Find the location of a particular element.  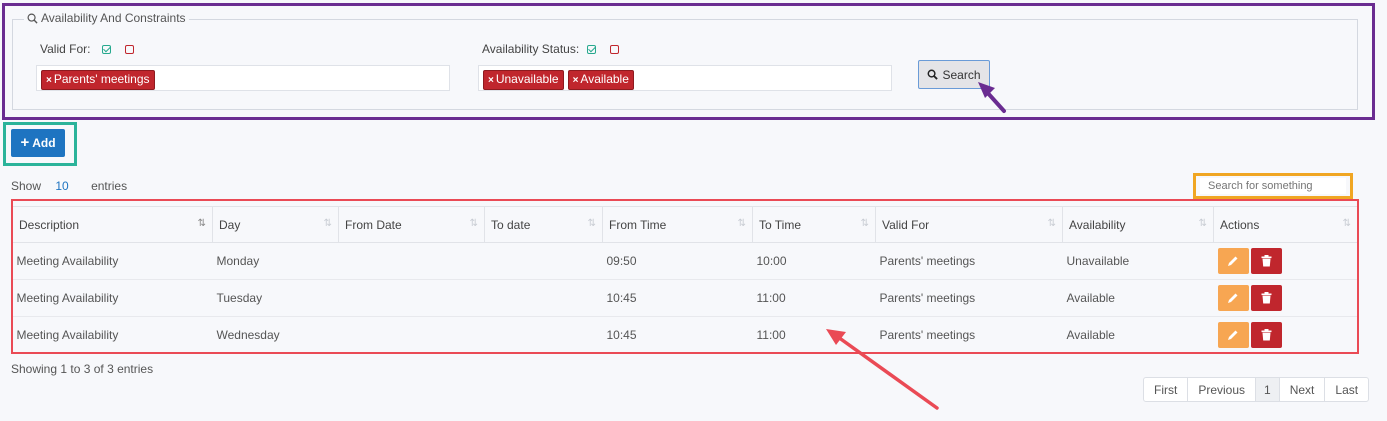

page-length-select: 10 is located at coordinates (61, 186).